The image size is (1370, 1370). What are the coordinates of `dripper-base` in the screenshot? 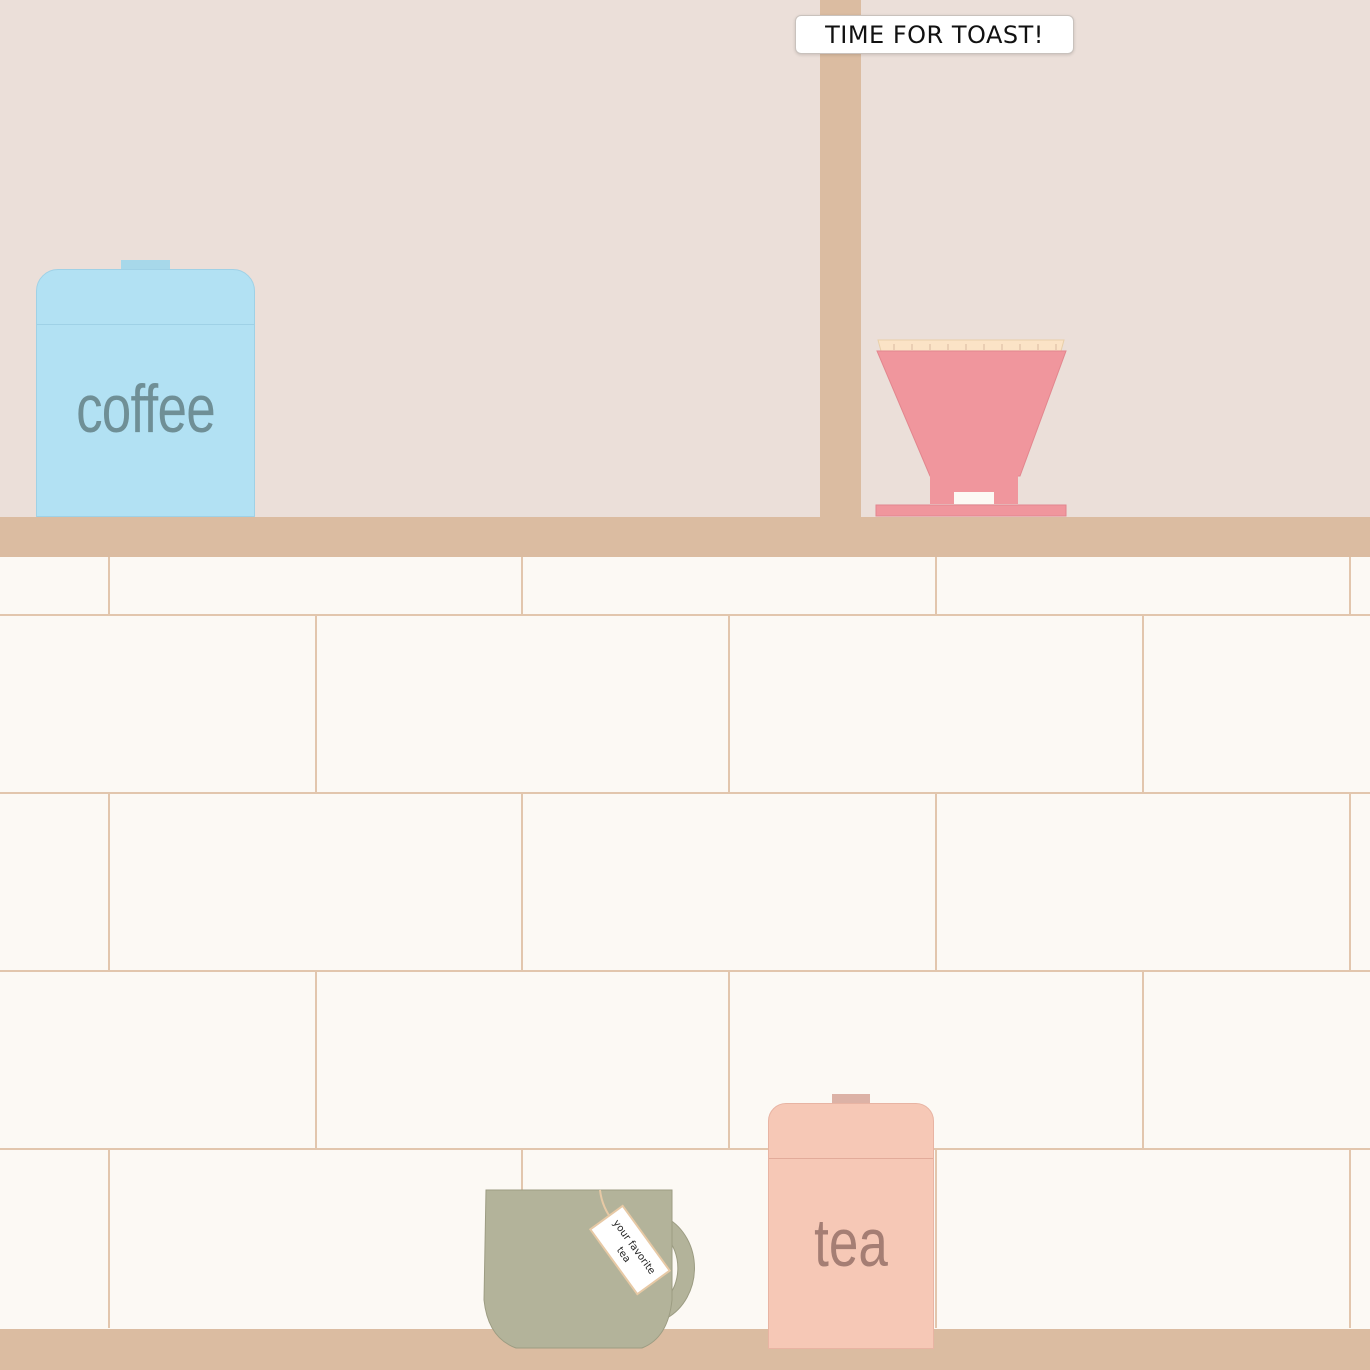 It's located at (971, 510).